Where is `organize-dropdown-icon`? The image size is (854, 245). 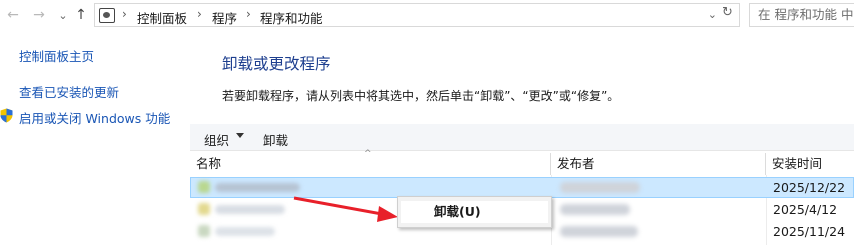 organize-dropdown-icon is located at coordinates (240, 135).